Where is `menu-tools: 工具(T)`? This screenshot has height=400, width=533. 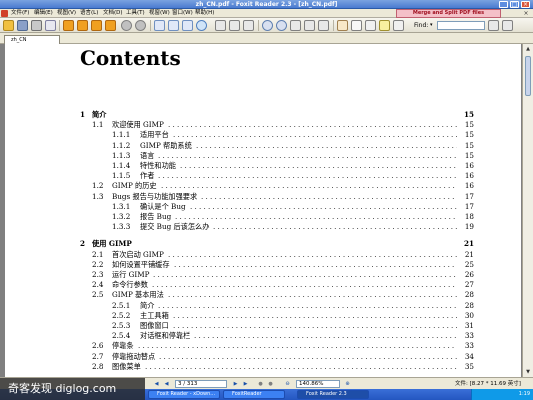 menu-tools: 工具(T) is located at coordinates (135, 13).